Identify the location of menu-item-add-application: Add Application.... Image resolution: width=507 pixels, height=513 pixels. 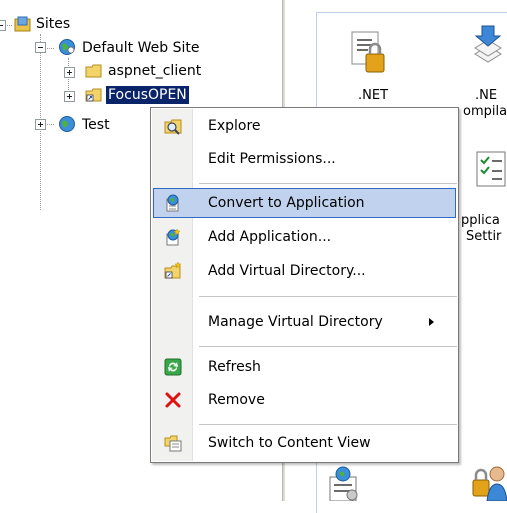
(304, 237).